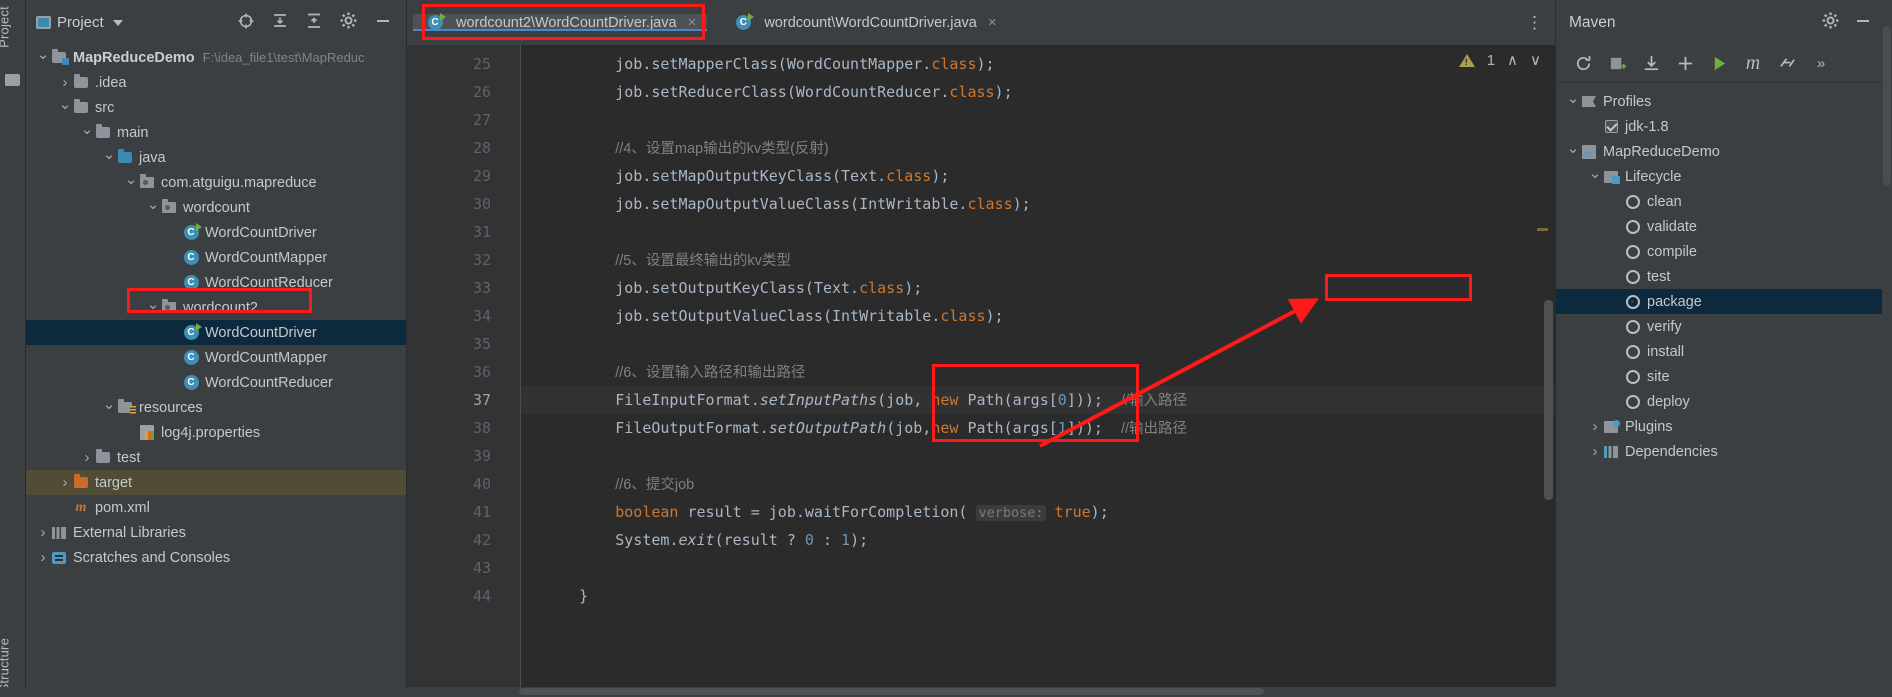 This screenshot has width=1892, height=697. What do you see at coordinates (1719, 151) in the screenshot?
I see `maven-node-mapreducedemo: ⌄ MapReduceDemo` at bounding box center [1719, 151].